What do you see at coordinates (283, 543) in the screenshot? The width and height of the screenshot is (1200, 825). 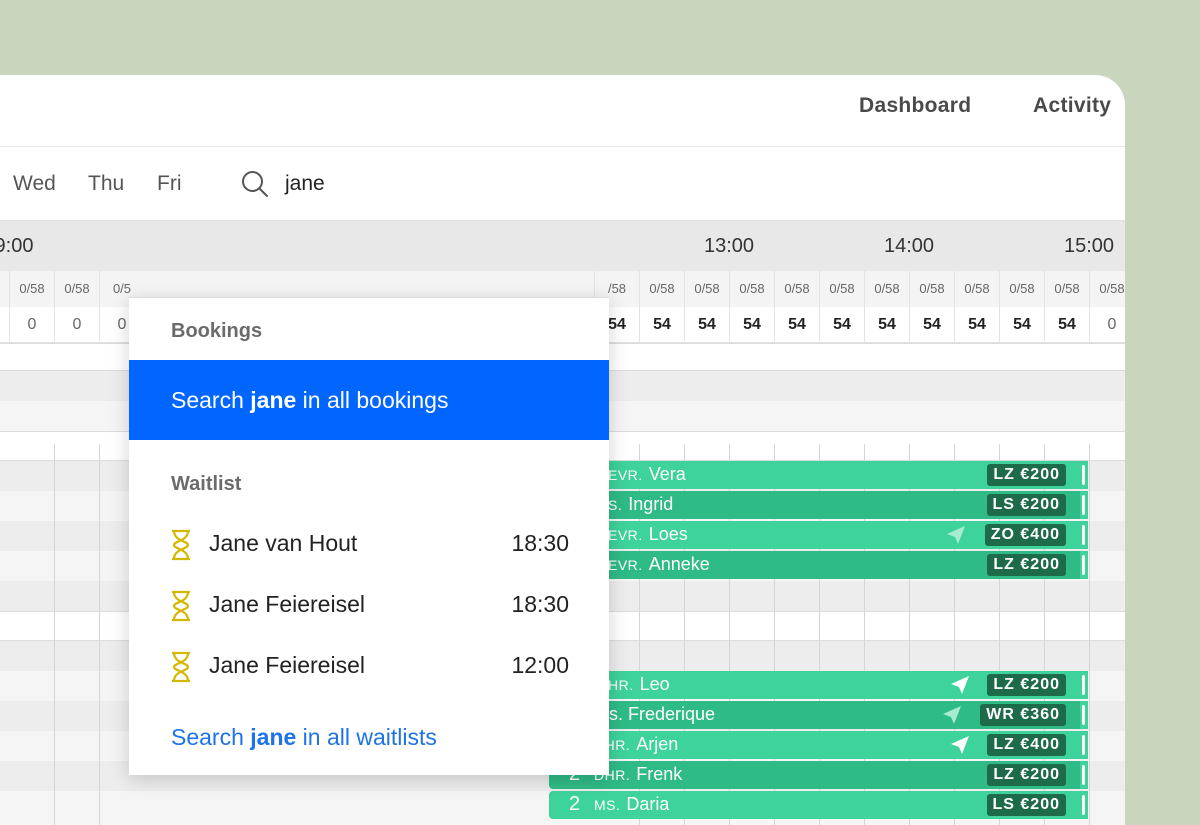 I see `waitlist-guest-name: Jane van Hout` at bounding box center [283, 543].